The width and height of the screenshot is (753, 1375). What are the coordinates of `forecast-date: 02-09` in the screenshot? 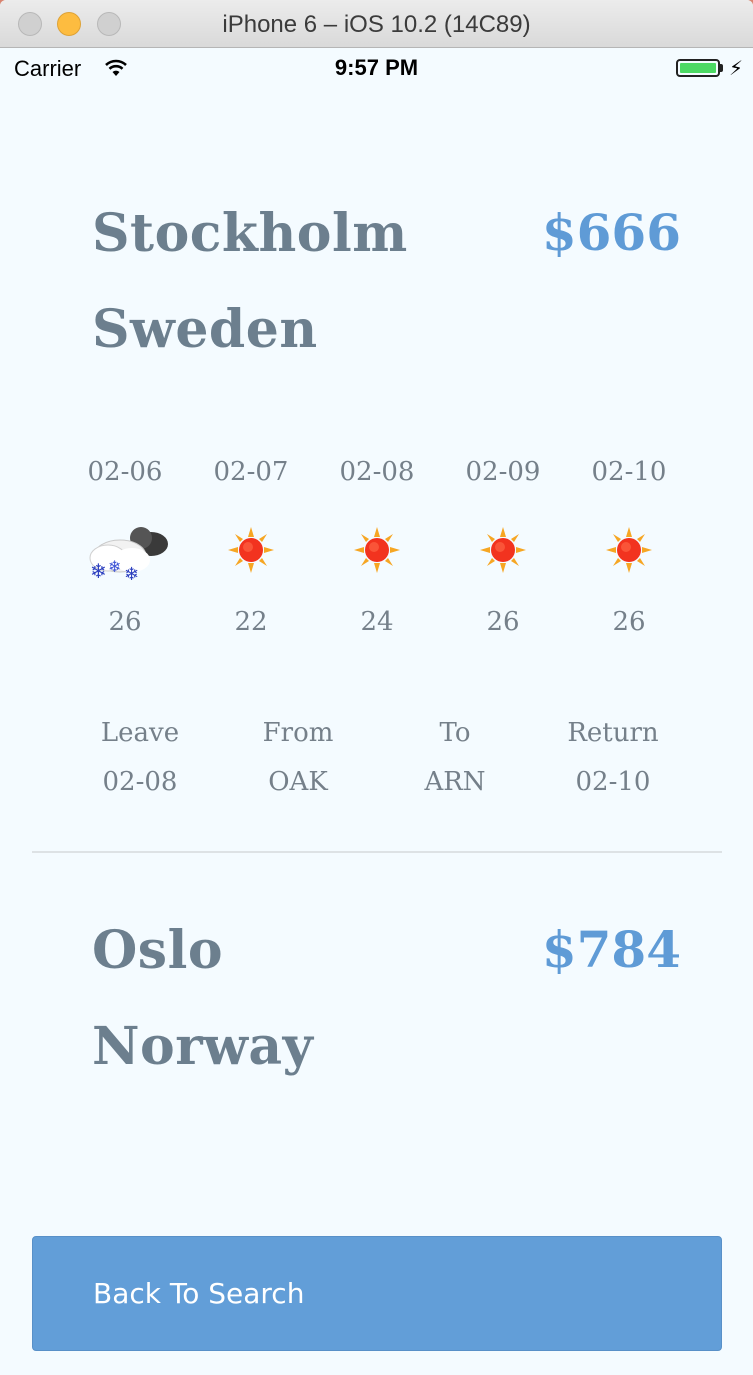 It's located at (503, 472).